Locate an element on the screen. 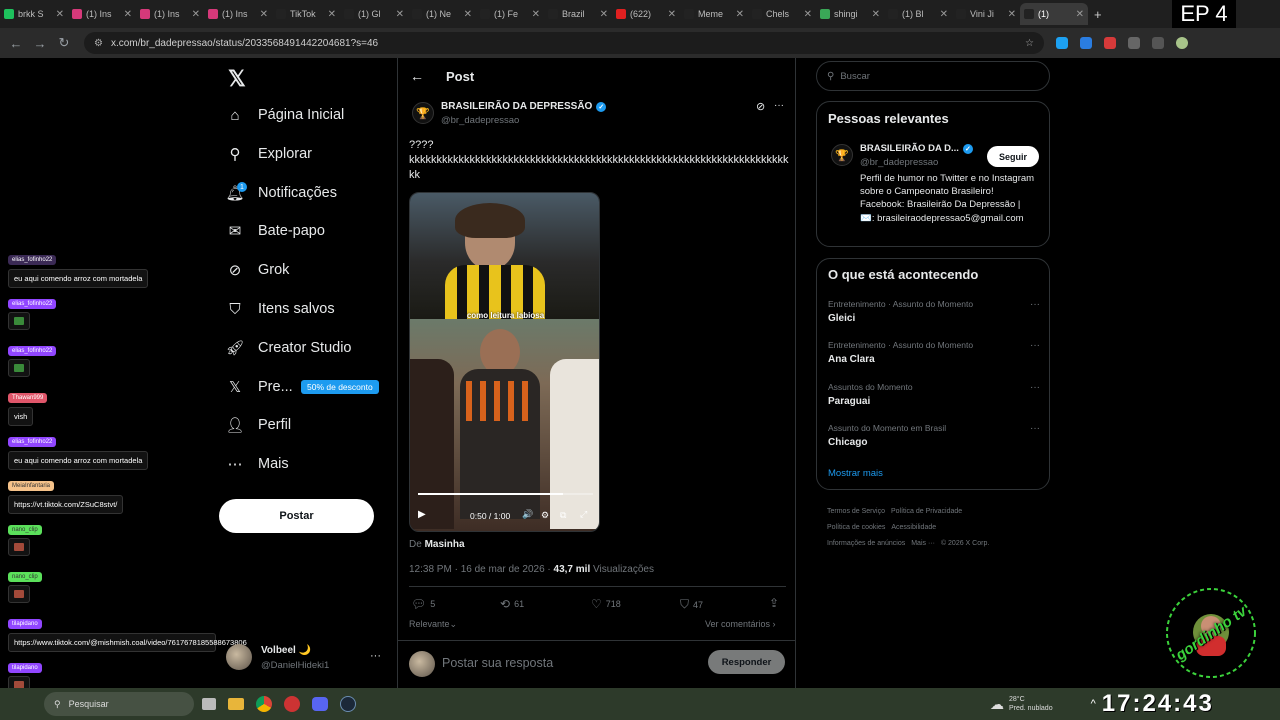  footer-link: Política de cookies is located at coordinates (856, 527).